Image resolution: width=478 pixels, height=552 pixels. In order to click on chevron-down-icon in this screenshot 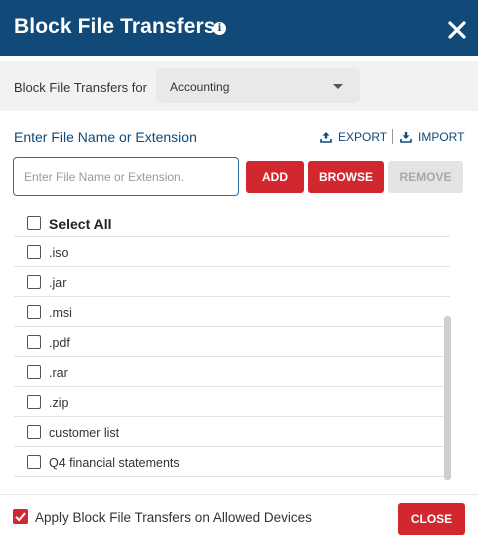, I will do `click(338, 86)`.